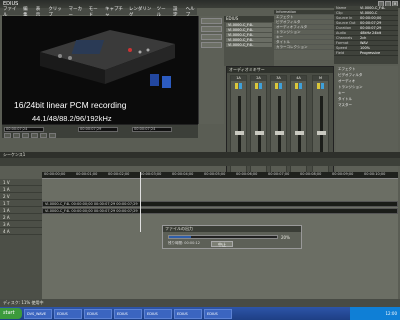 This screenshot has width=400, height=320. What do you see at coordinates (119, 174) in the screenshot?
I see `ruler-tick: 00:00:02;00` at bounding box center [119, 174].